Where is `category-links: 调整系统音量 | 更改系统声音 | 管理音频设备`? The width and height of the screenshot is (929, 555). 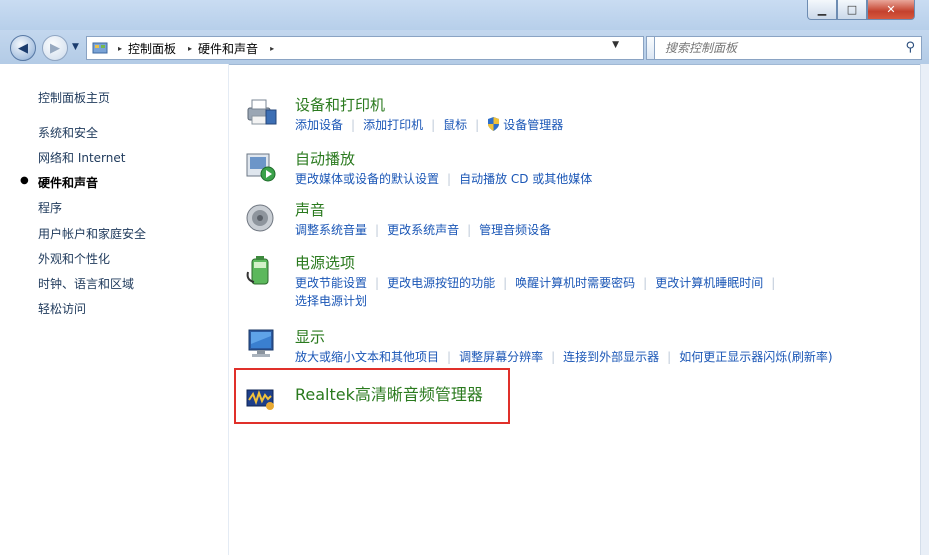
category-links: 调整系统音量 | 更改系统声音 | 管理音频设备 is located at coordinates (423, 230).